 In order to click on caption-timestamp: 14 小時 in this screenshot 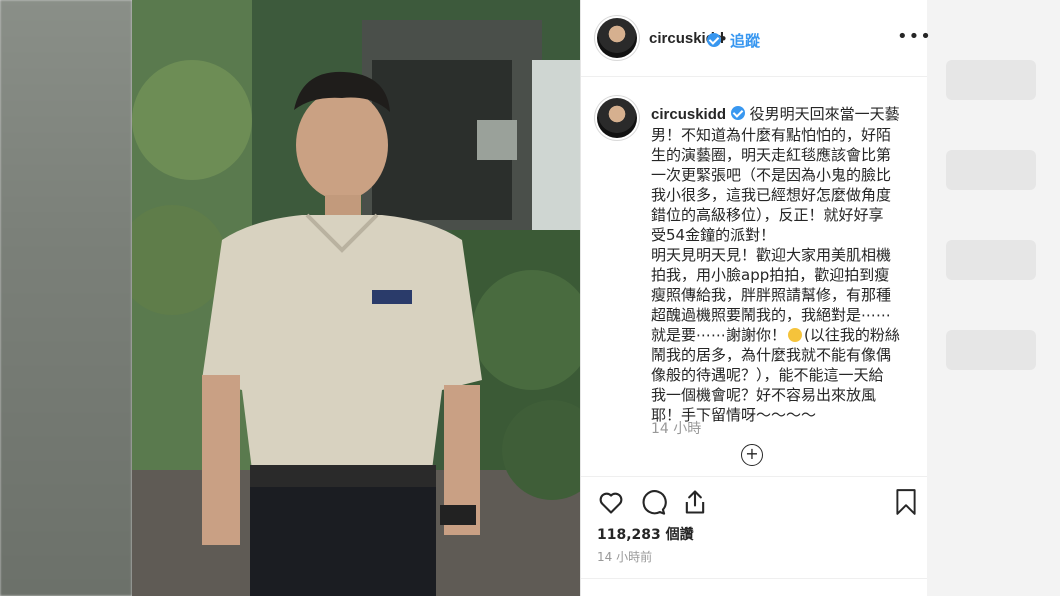, I will do `click(676, 428)`.